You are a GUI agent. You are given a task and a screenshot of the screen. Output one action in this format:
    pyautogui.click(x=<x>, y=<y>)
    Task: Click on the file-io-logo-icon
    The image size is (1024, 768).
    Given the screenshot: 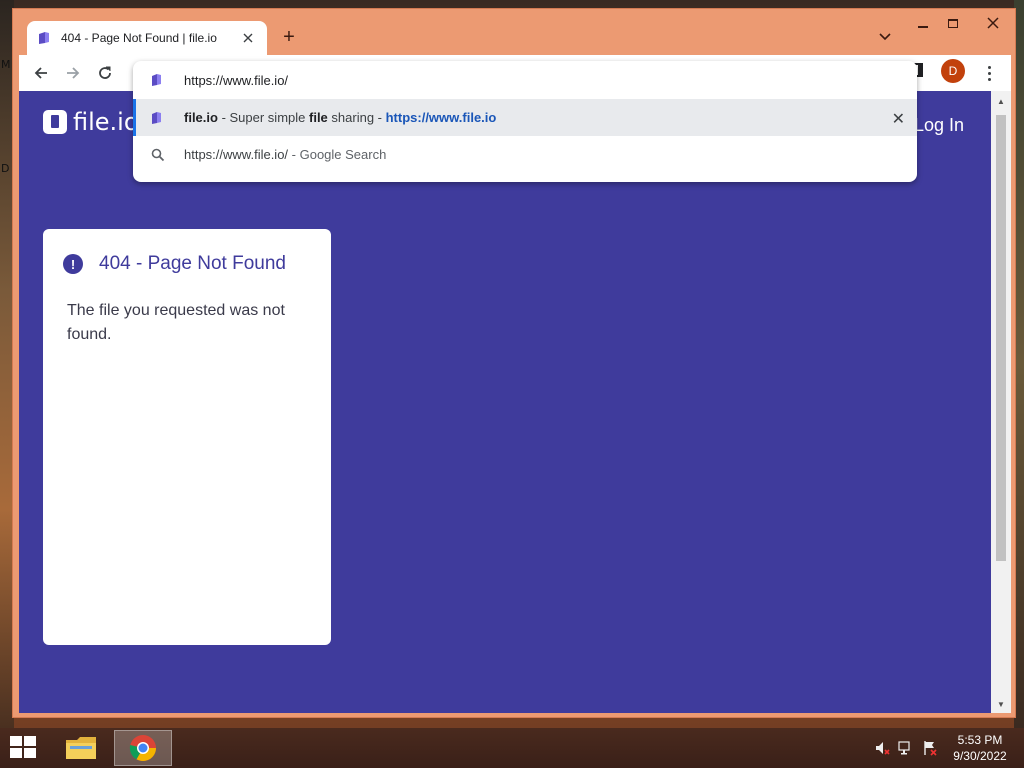 What is the action you would take?
    pyautogui.click(x=55, y=122)
    